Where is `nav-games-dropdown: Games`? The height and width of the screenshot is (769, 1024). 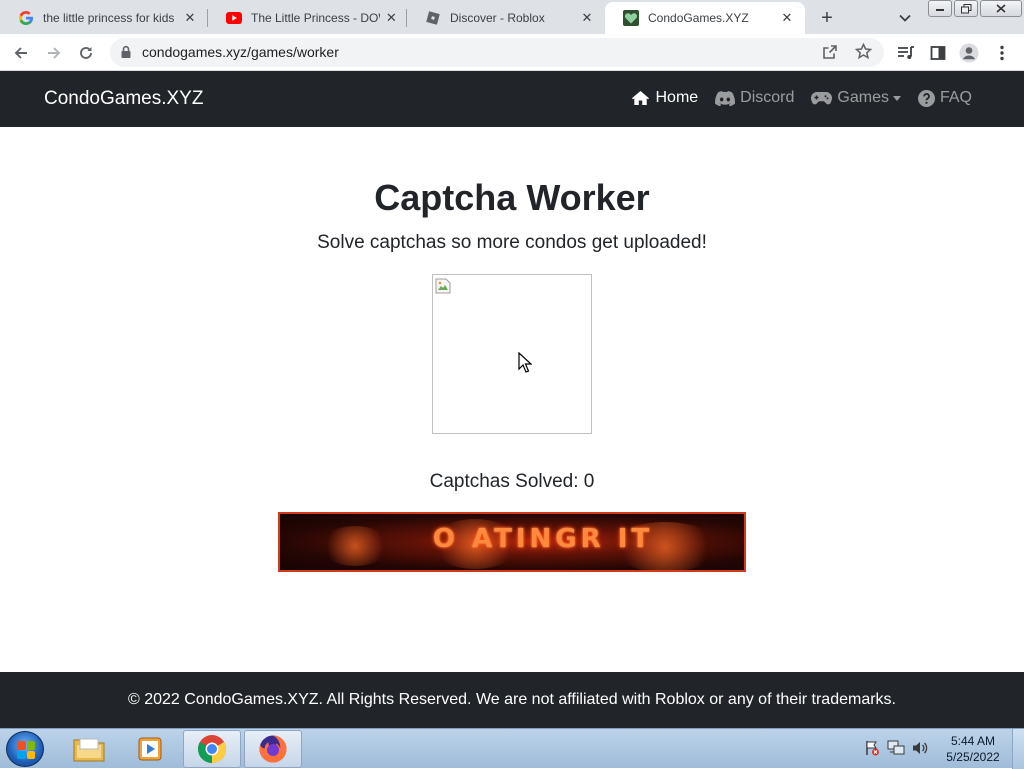 nav-games-dropdown: Games is located at coordinates (856, 98).